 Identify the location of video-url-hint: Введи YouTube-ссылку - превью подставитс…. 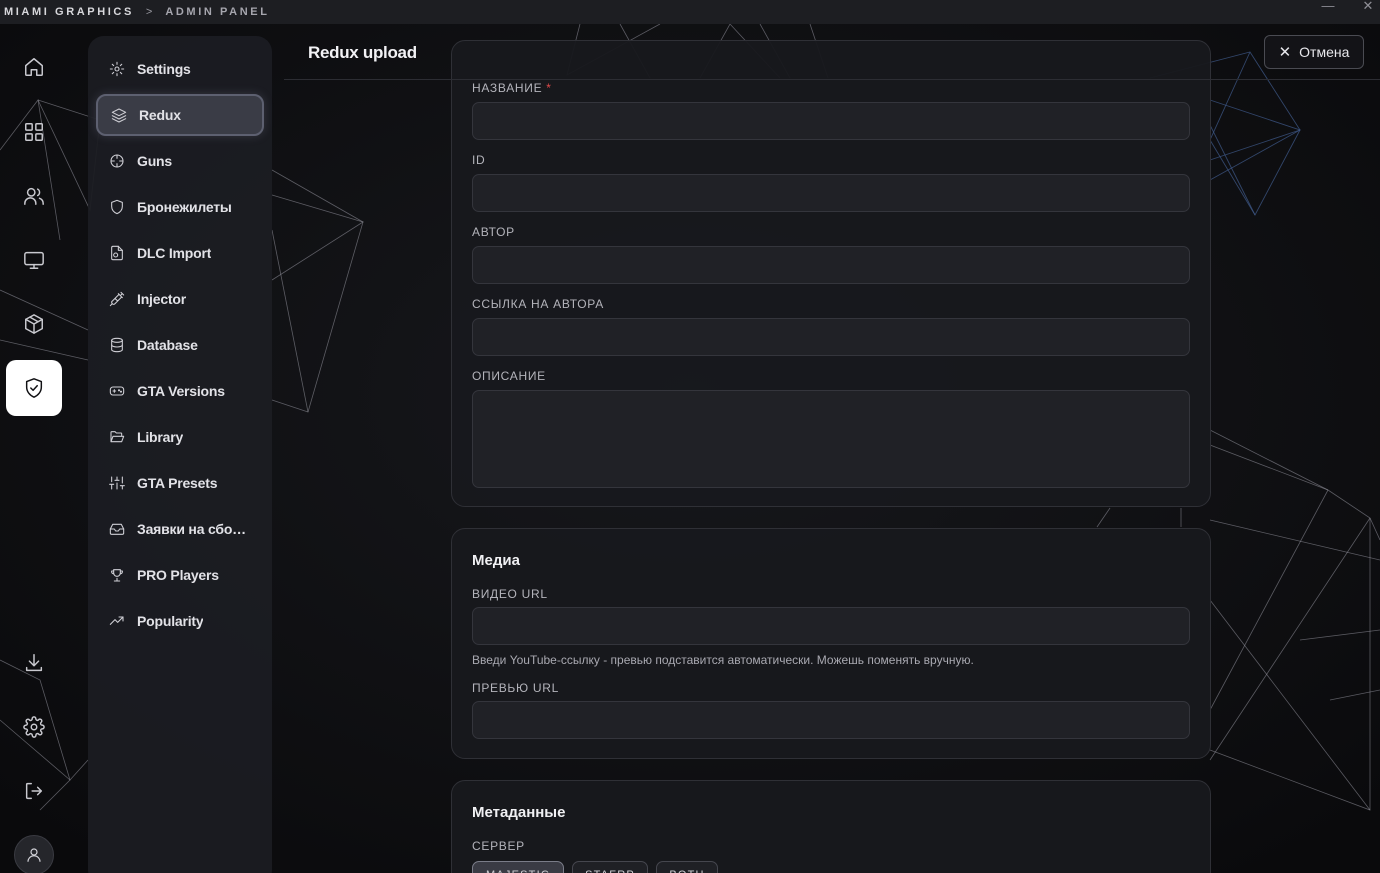
(723, 660).